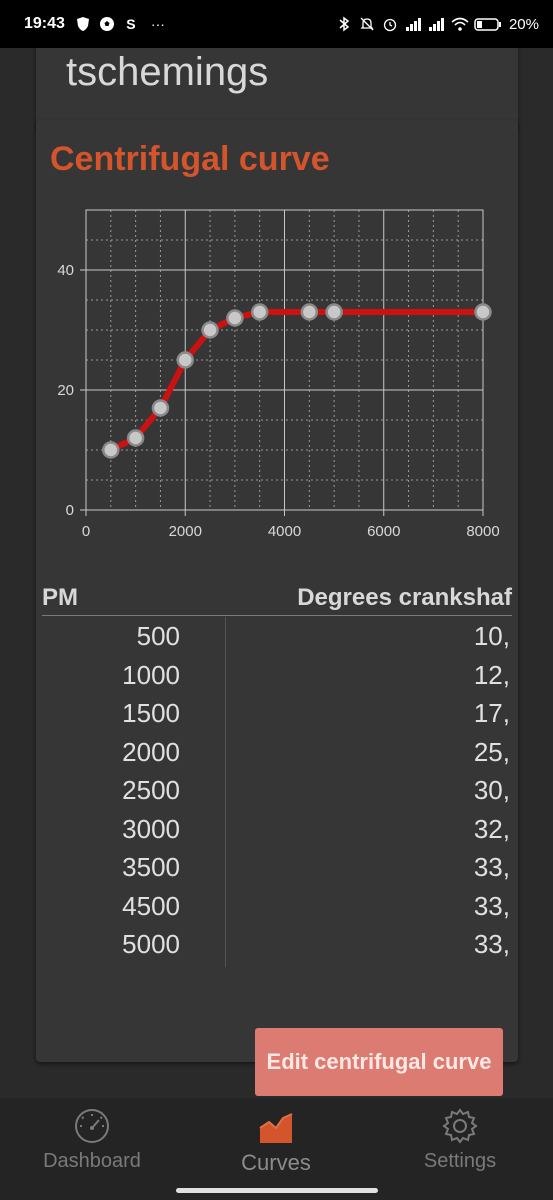 The image size is (553, 1200). I want to click on bottom-navigation: Dashboard Curves Settings, so click(276, 1149).